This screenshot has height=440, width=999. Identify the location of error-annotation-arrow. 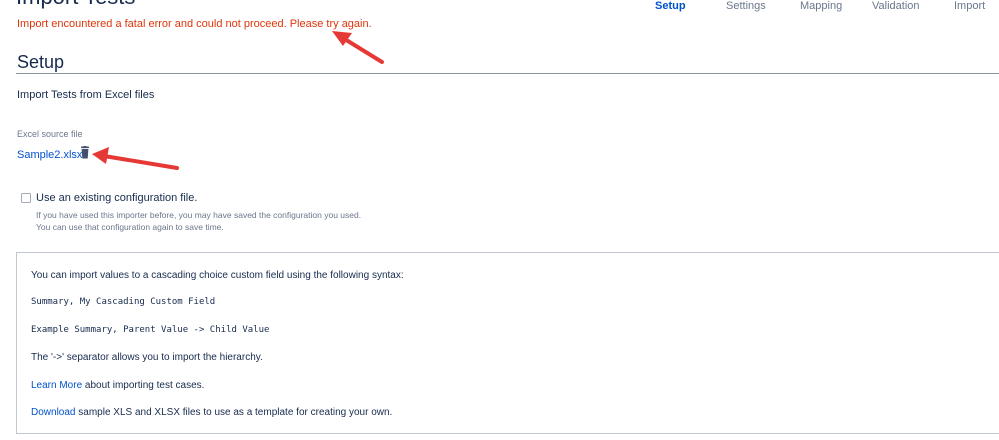
(358, 47).